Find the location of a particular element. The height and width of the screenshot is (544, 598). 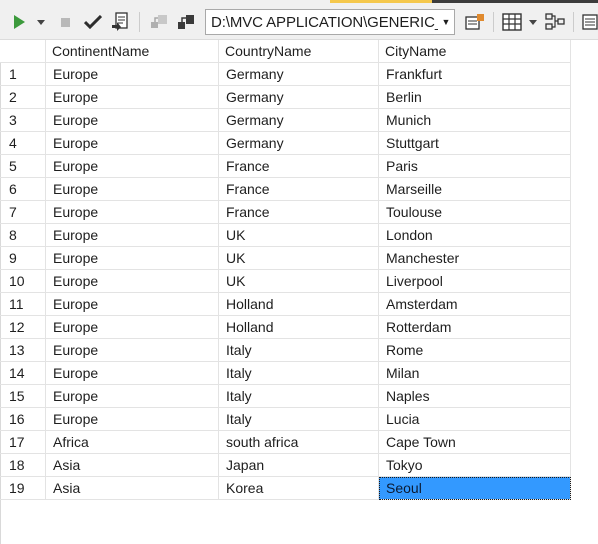

row-number-cell: 15 is located at coordinates (23, 396).